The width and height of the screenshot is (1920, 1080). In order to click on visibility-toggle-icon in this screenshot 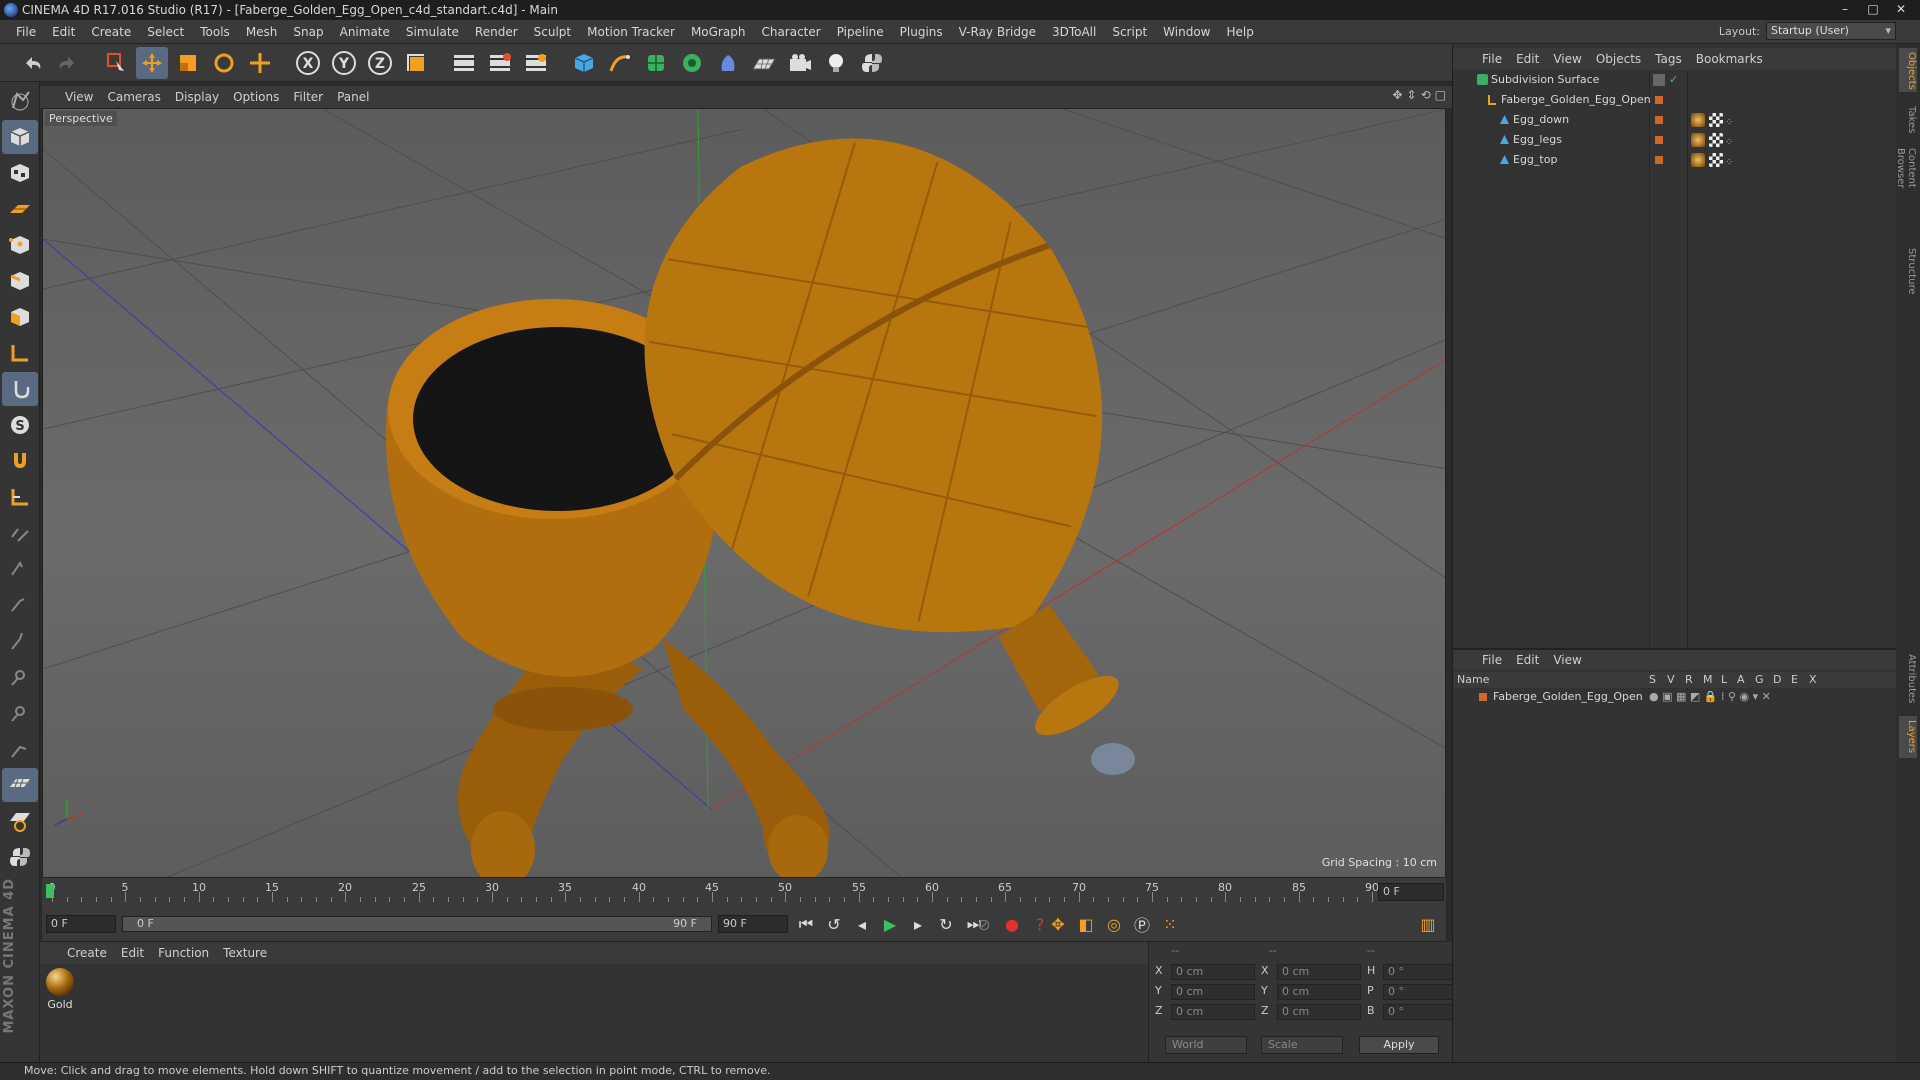, I will do `click(1659, 80)`.